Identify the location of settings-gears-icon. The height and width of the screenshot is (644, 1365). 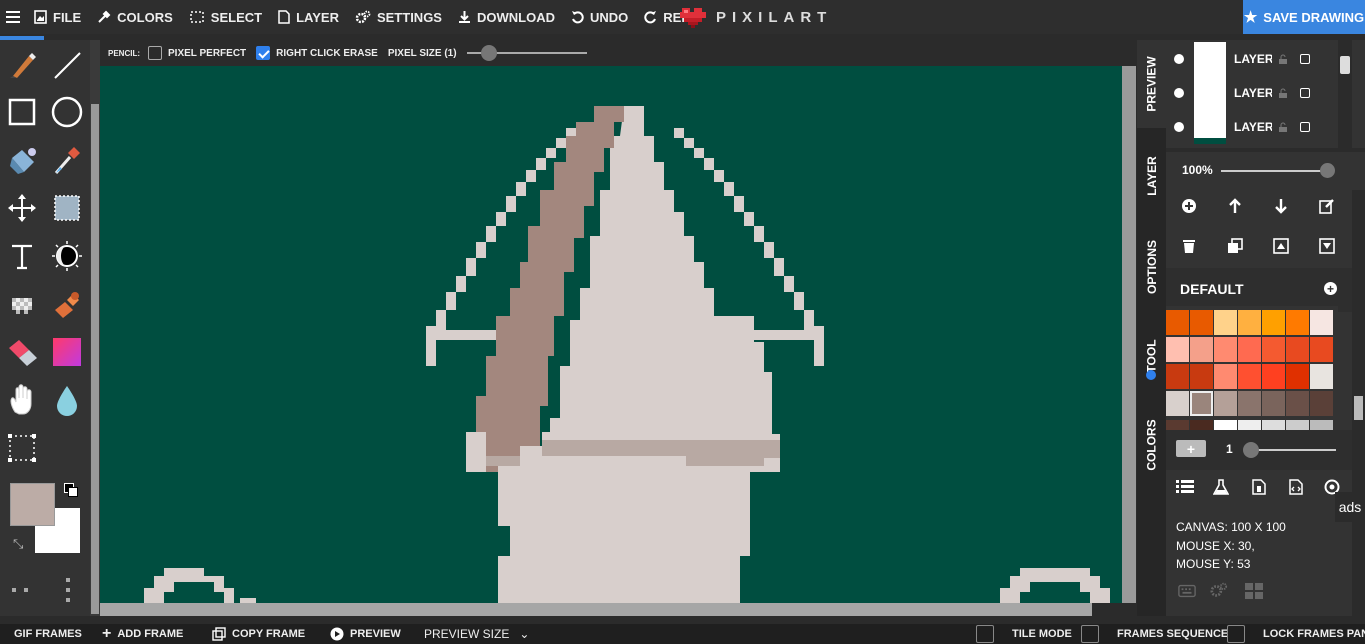
(1219, 590).